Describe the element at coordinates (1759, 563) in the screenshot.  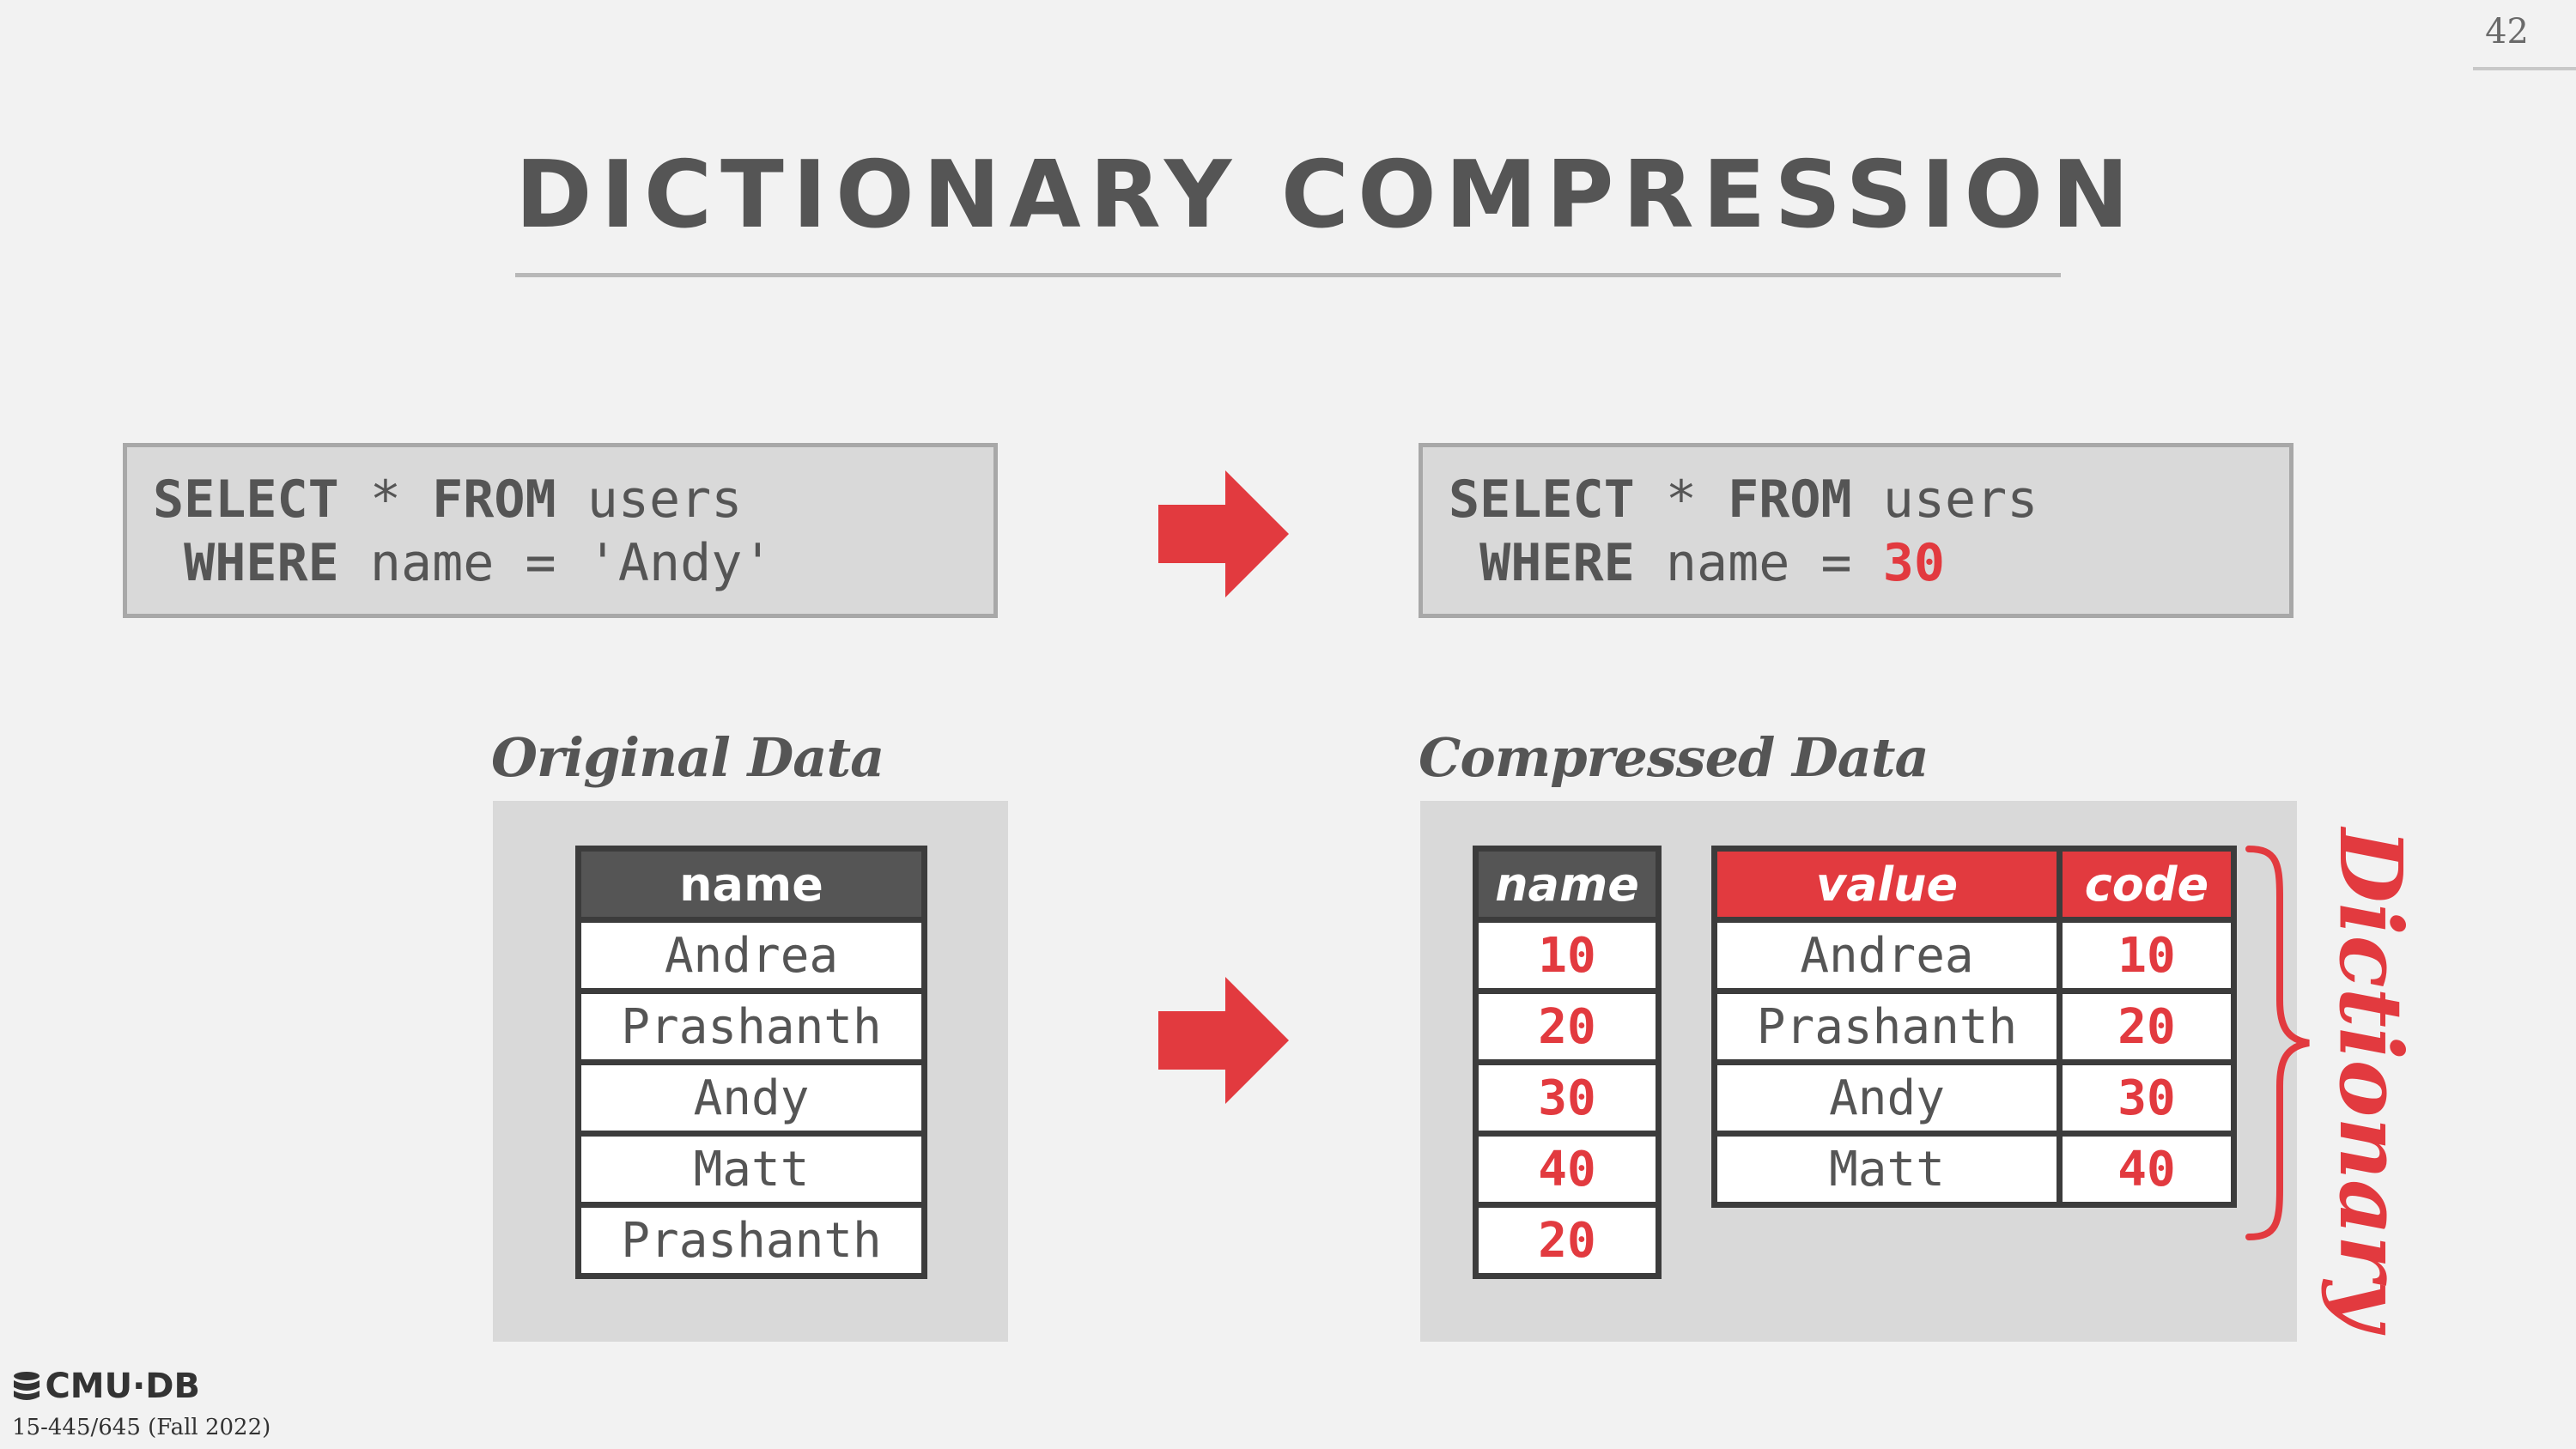
I see `sql-text: name =` at that location.